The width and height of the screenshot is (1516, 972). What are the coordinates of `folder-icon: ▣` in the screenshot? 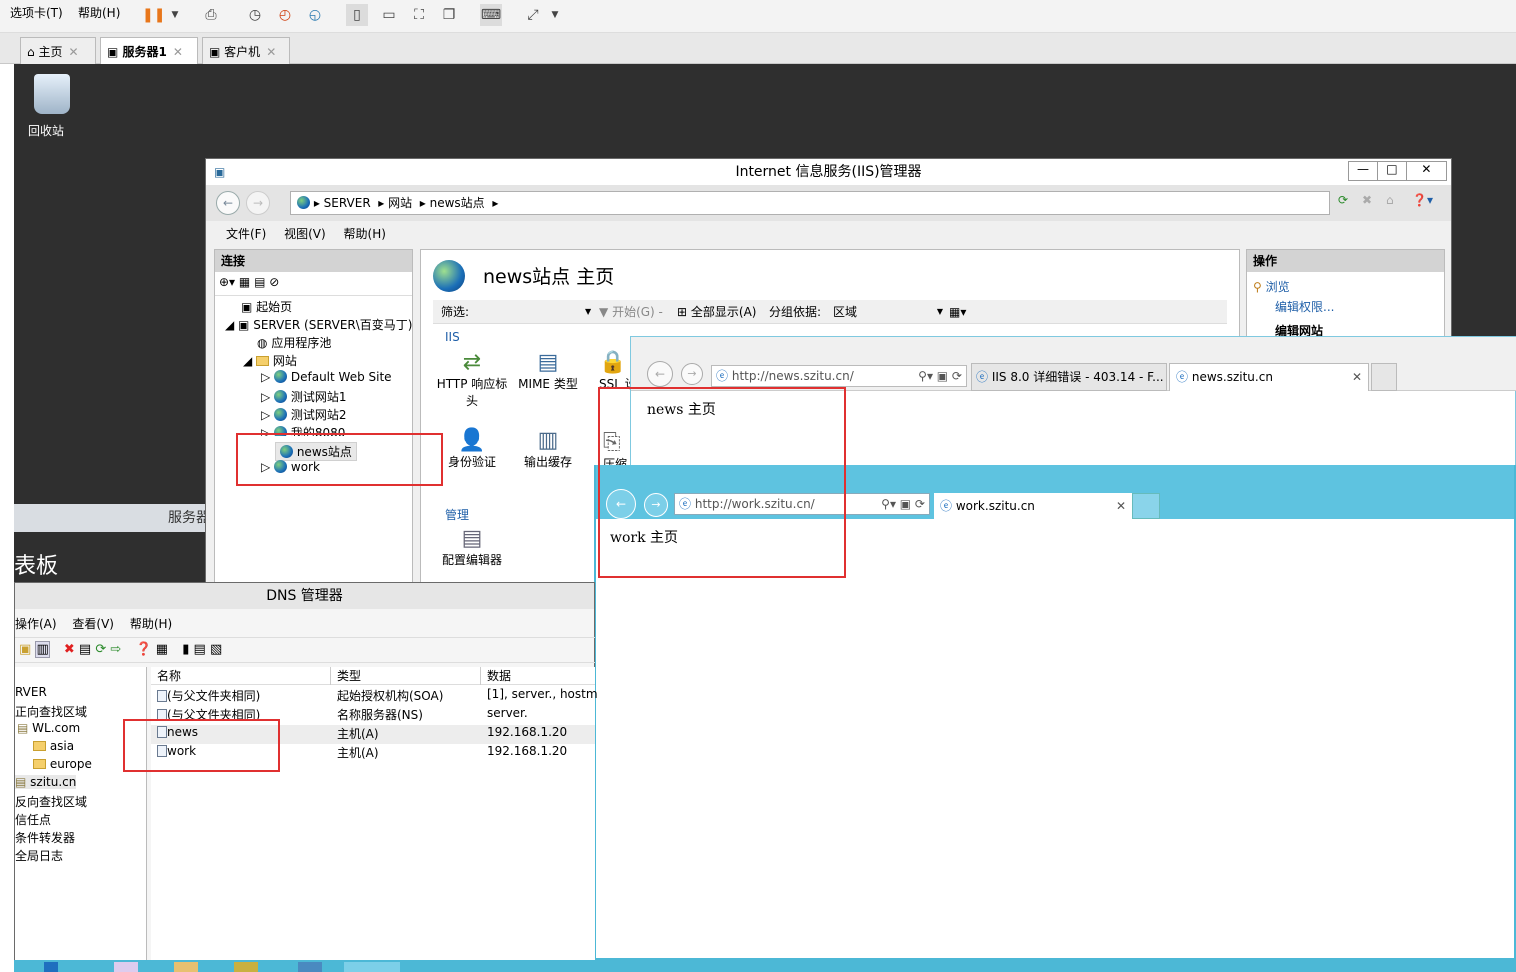 It's located at (25, 649).